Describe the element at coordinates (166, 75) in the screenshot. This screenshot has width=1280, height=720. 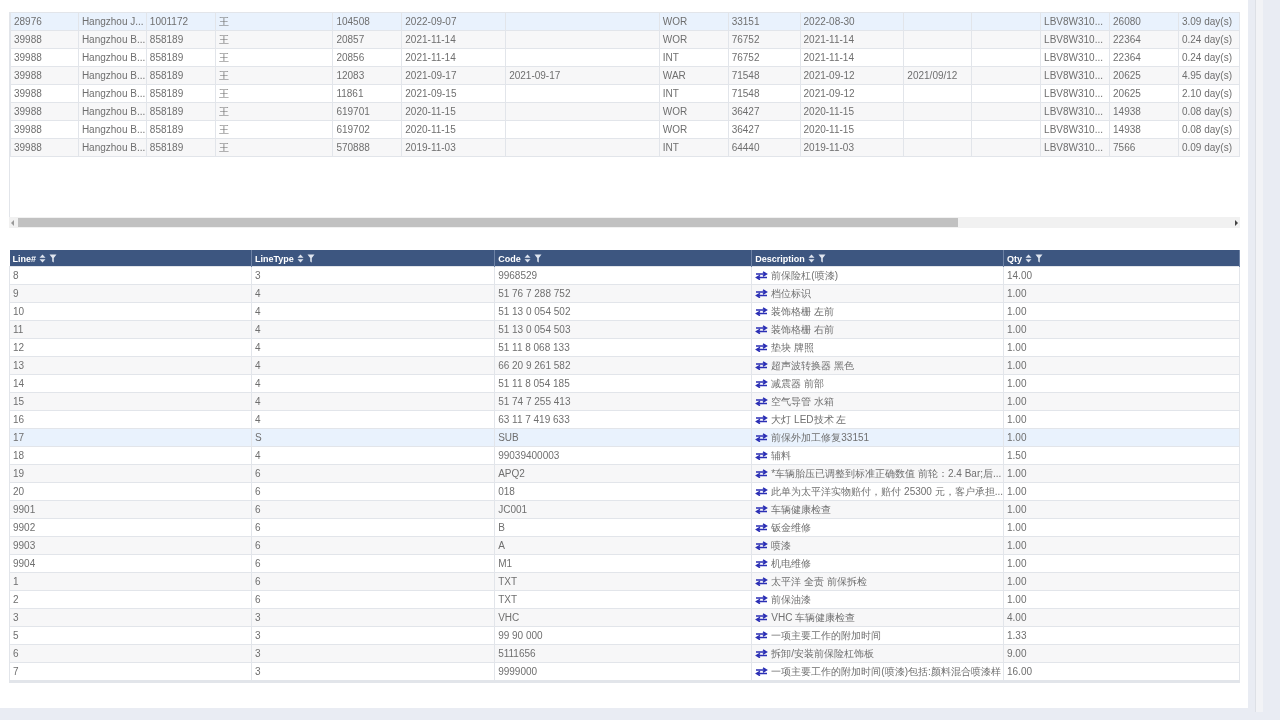
I see `table-cell: 858189` at that location.